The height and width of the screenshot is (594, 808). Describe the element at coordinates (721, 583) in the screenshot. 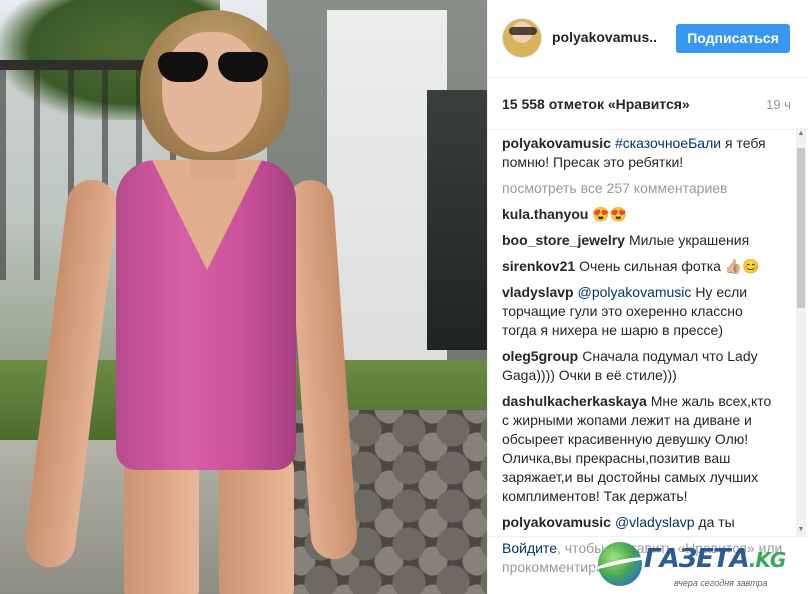

I see `watermark-tagline: вчера сегодня завтра` at that location.